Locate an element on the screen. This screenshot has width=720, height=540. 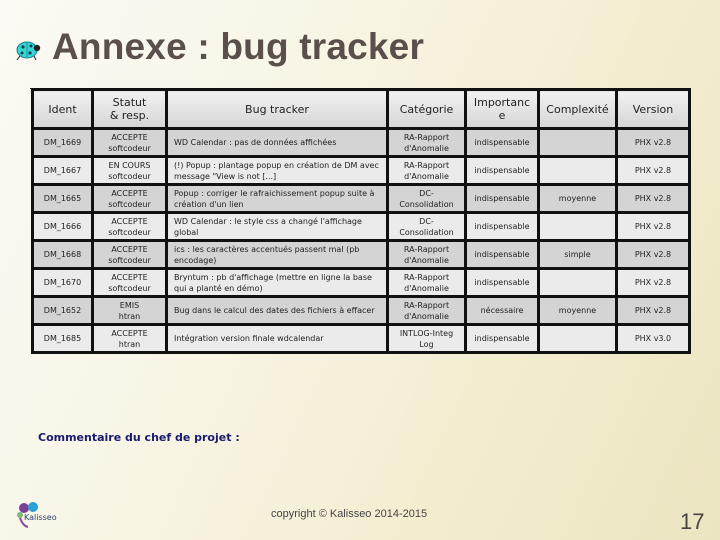
importance-cell: nécessaire is located at coordinates (502, 310).